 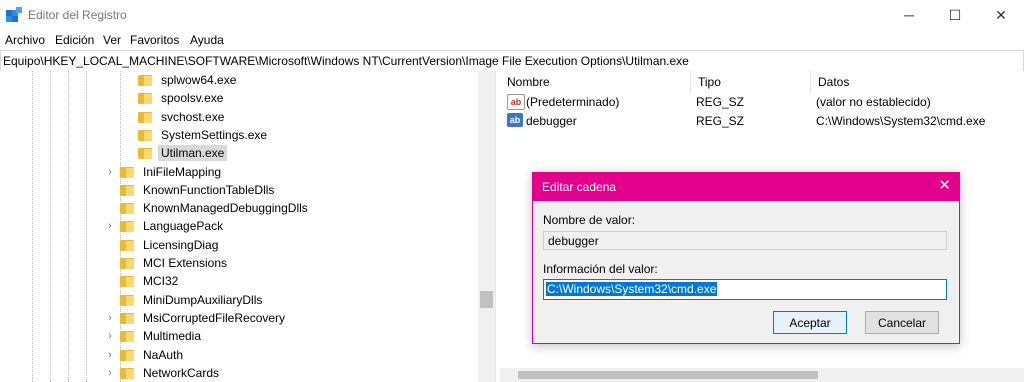 What do you see at coordinates (632, 289) in the screenshot?
I see `value-data-text: C:\Windows\System32\cmd.exe` at bounding box center [632, 289].